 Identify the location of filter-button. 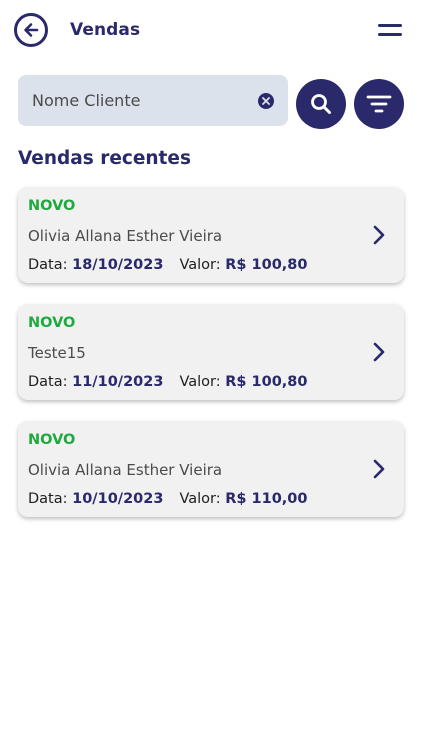
(379, 104).